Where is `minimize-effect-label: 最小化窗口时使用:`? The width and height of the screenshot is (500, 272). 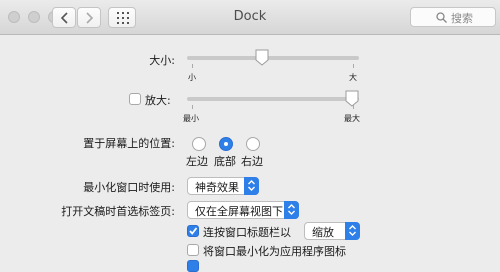
minimize-effect-label: 最小化窗口时使用: is located at coordinates (129, 187).